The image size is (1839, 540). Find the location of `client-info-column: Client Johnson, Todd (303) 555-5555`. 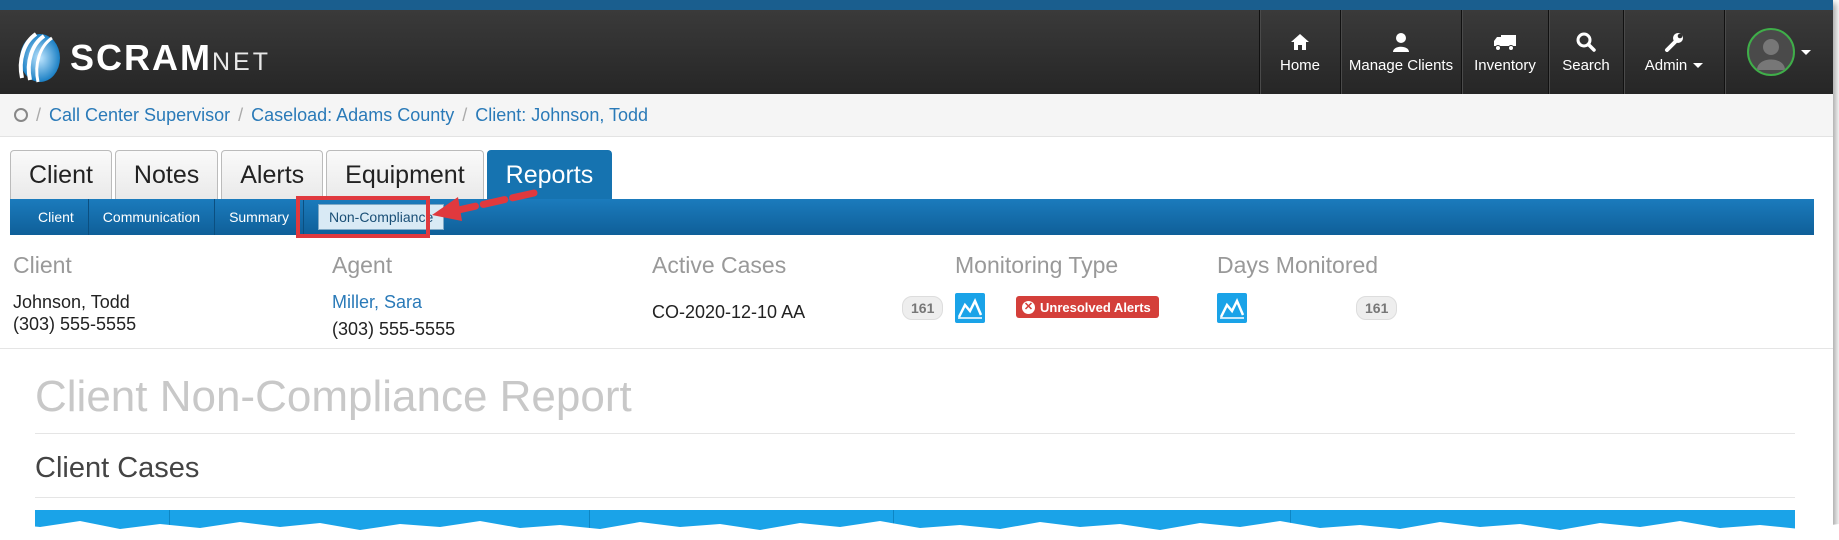

client-info-column: Client Johnson, Todd (303) 555-5555 is located at coordinates (74, 293).